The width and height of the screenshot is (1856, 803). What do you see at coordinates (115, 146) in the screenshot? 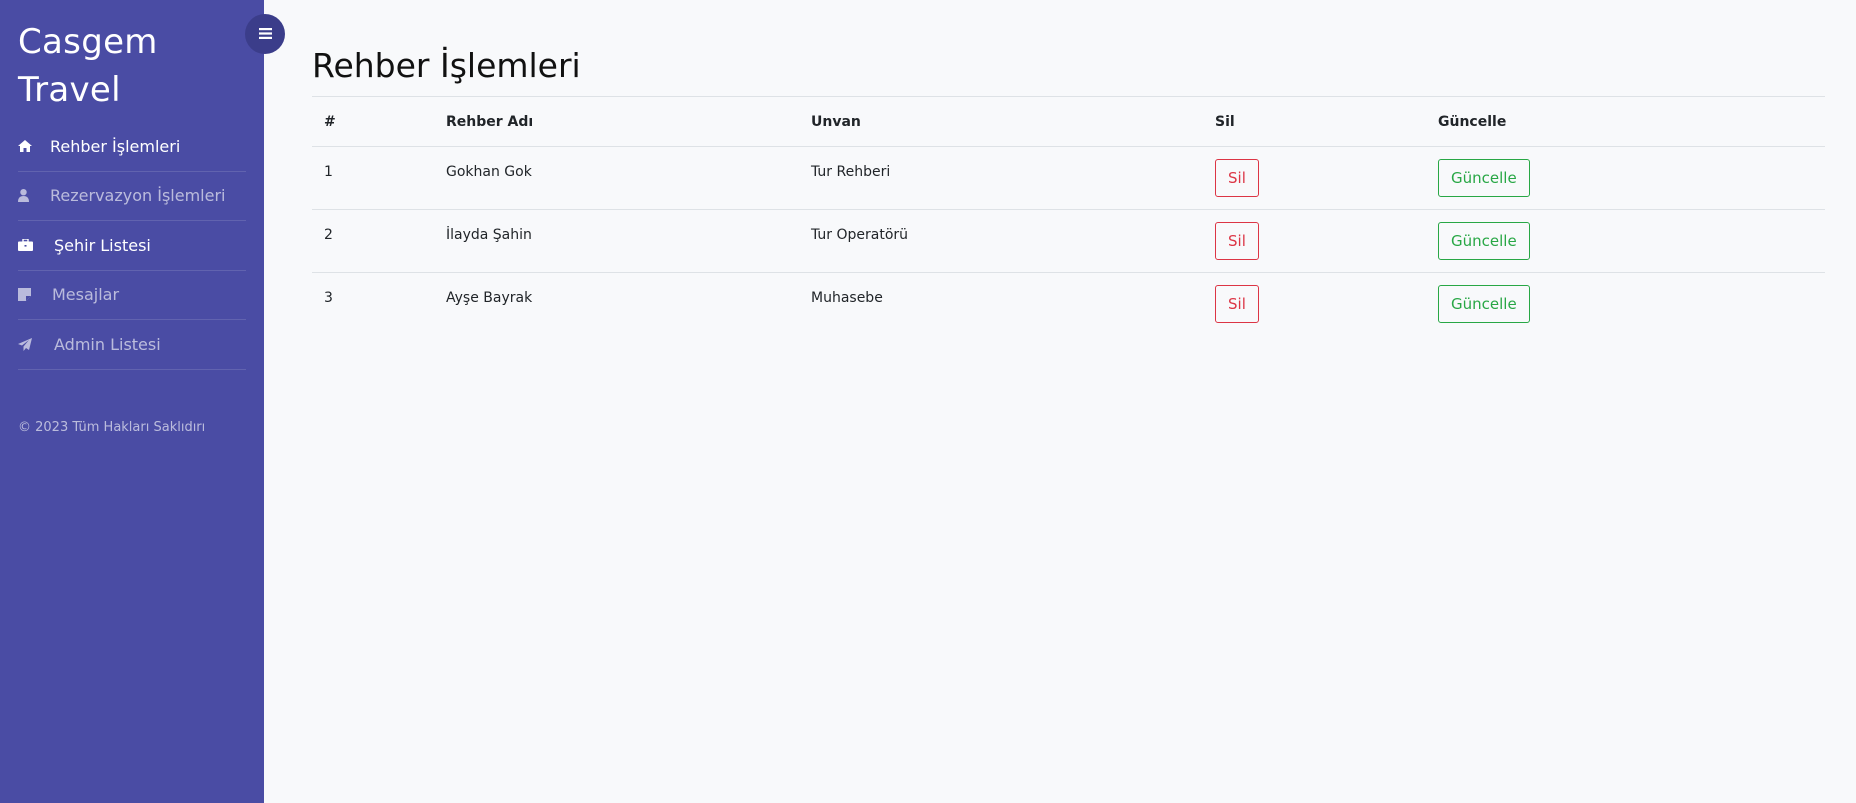
I see `sidebar-item-label: Rehber İşlemleri` at bounding box center [115, 146].